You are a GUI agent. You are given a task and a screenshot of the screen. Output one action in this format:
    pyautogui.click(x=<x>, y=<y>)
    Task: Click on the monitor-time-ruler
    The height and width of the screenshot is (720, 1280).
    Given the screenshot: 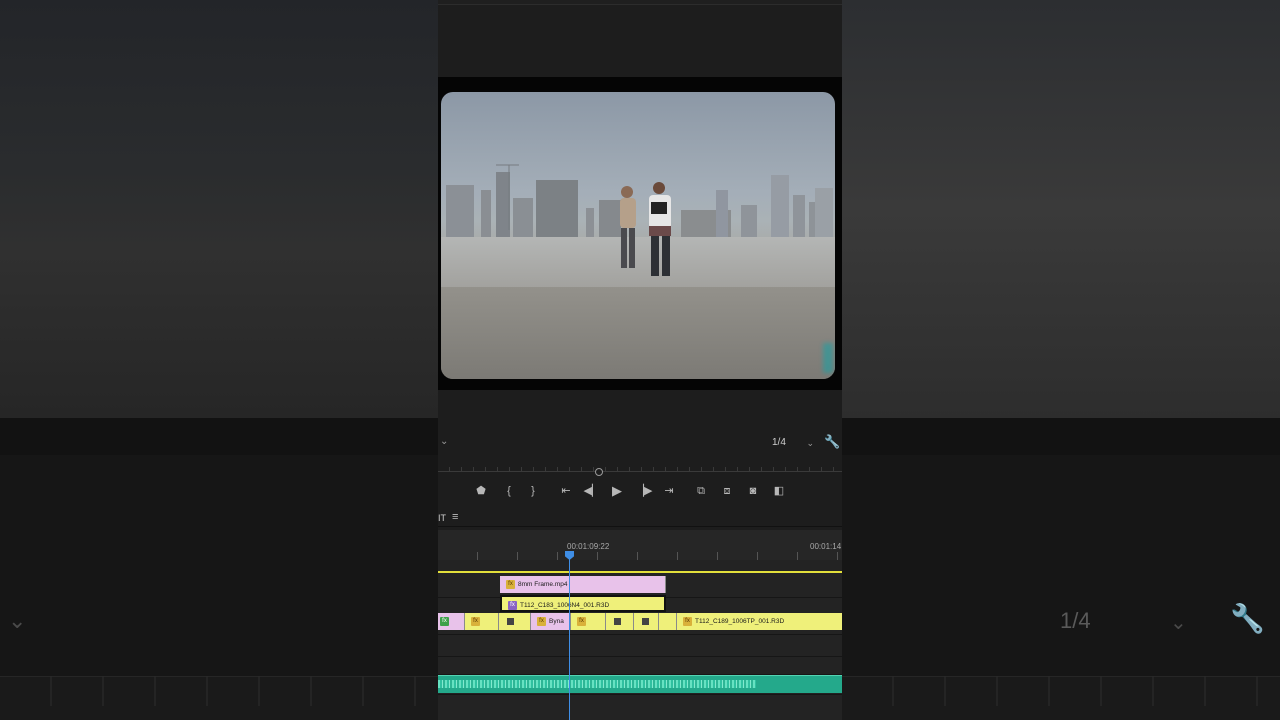 What is the action you would take?
    pyautogui.click(x=640, y=465)
    